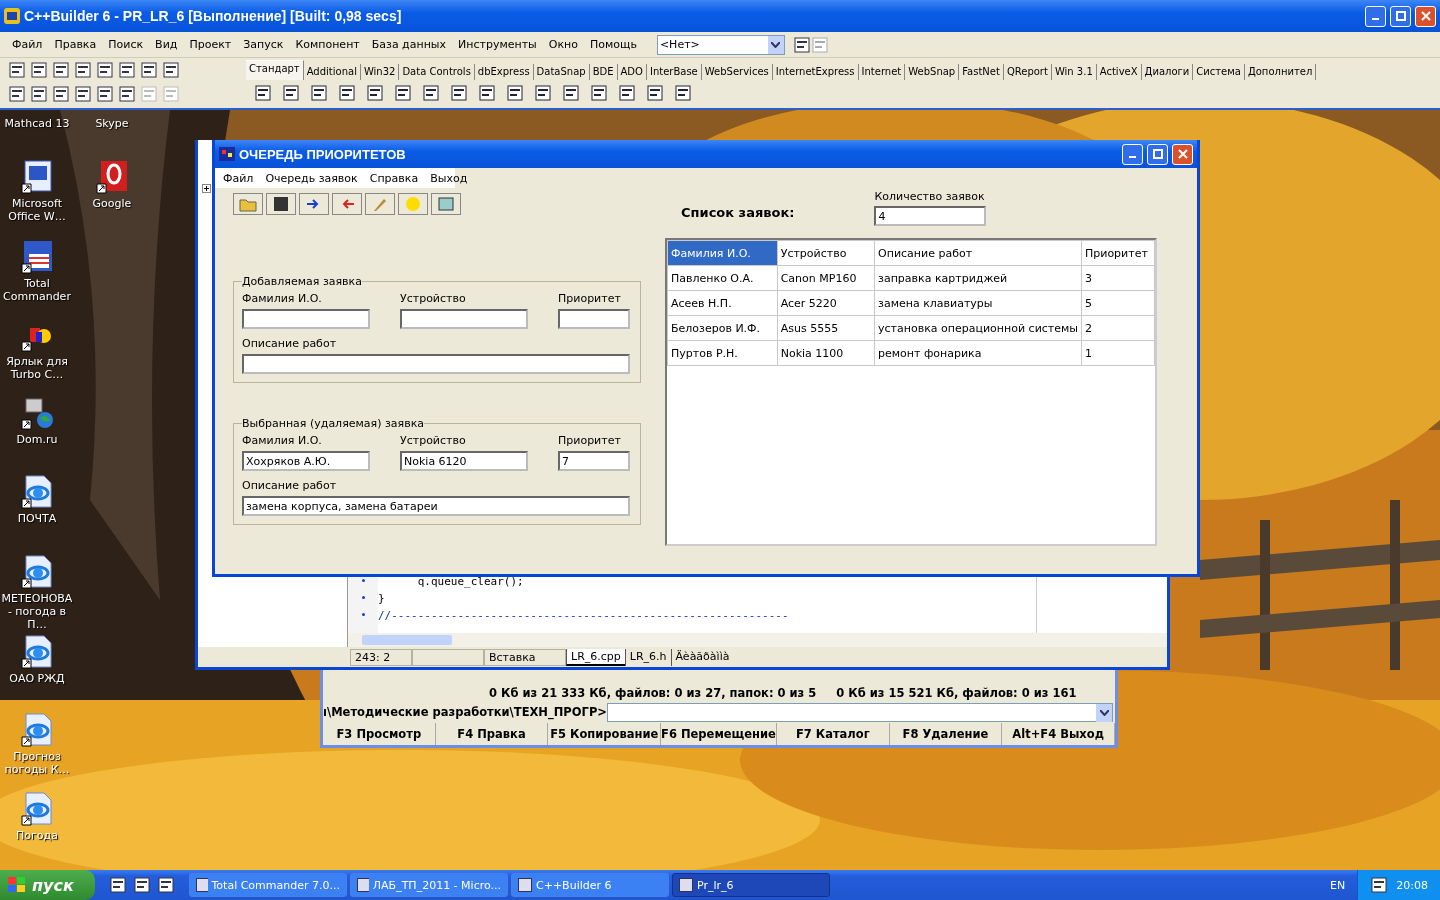 This screenshot has height=900, width=1440. I want to click on maximize-icon, so click(1400, 16).